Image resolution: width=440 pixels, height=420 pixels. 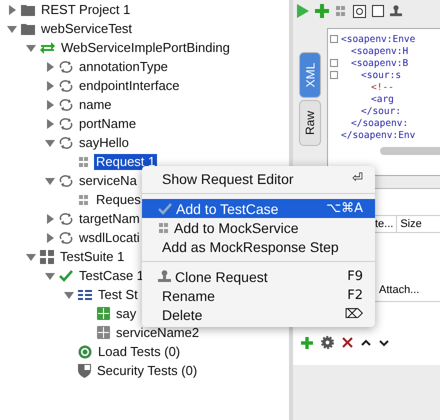 I want to click on tree-item: serviceName2, so click(x=158, y=332).